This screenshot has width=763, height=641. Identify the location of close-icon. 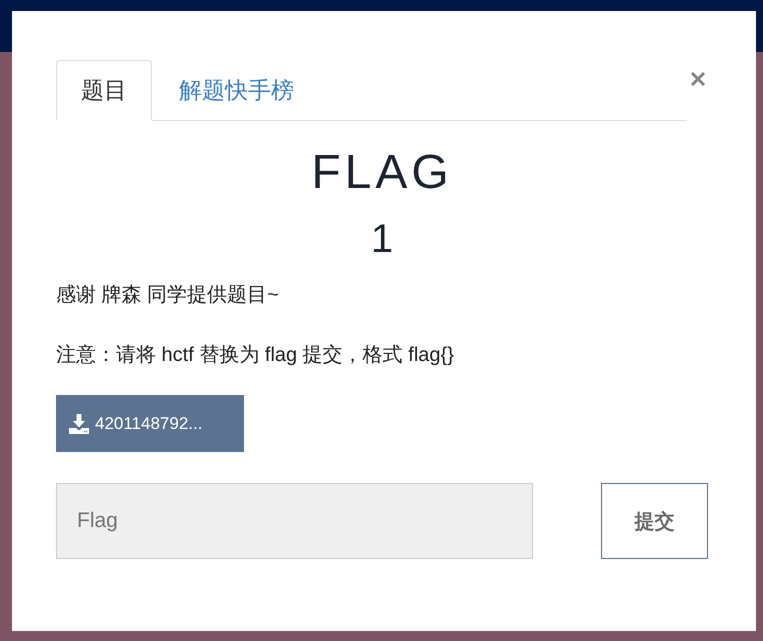
(698, 79).